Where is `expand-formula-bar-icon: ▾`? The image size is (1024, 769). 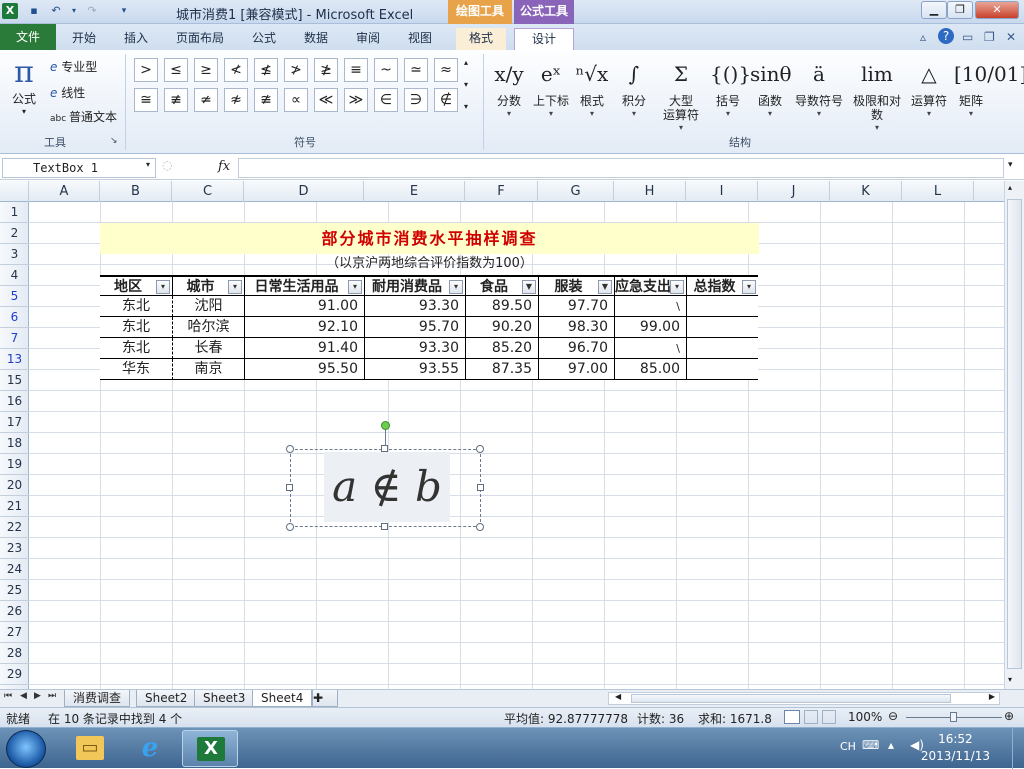
expand-formula-bar-icon: ▾ is located at coordinates (1010, 165).